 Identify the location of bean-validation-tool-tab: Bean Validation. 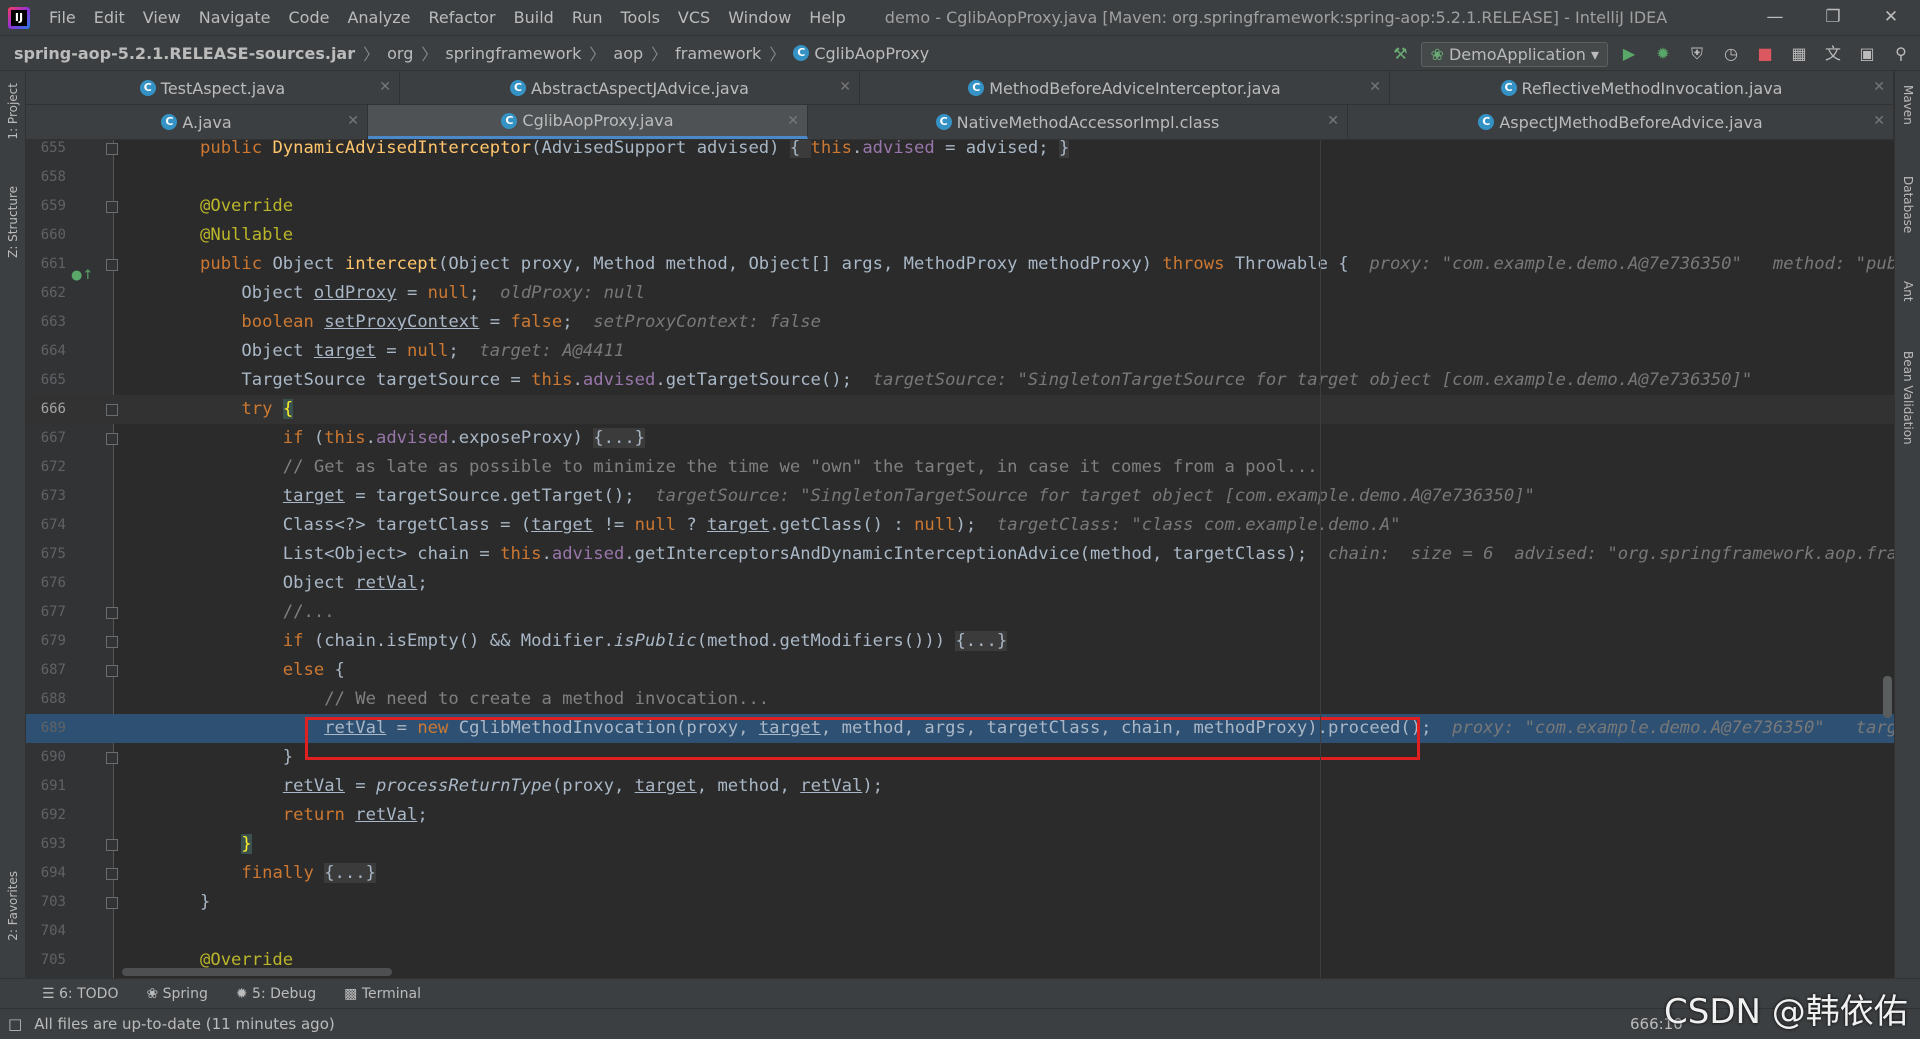
(1908, 398).